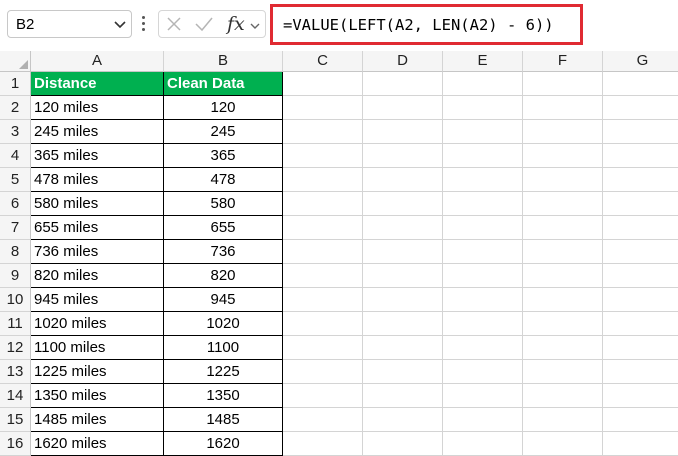  Describe the element at coordinates (223, 444) in the screenshot. I see `clean-data-cell: 1620` at that location.